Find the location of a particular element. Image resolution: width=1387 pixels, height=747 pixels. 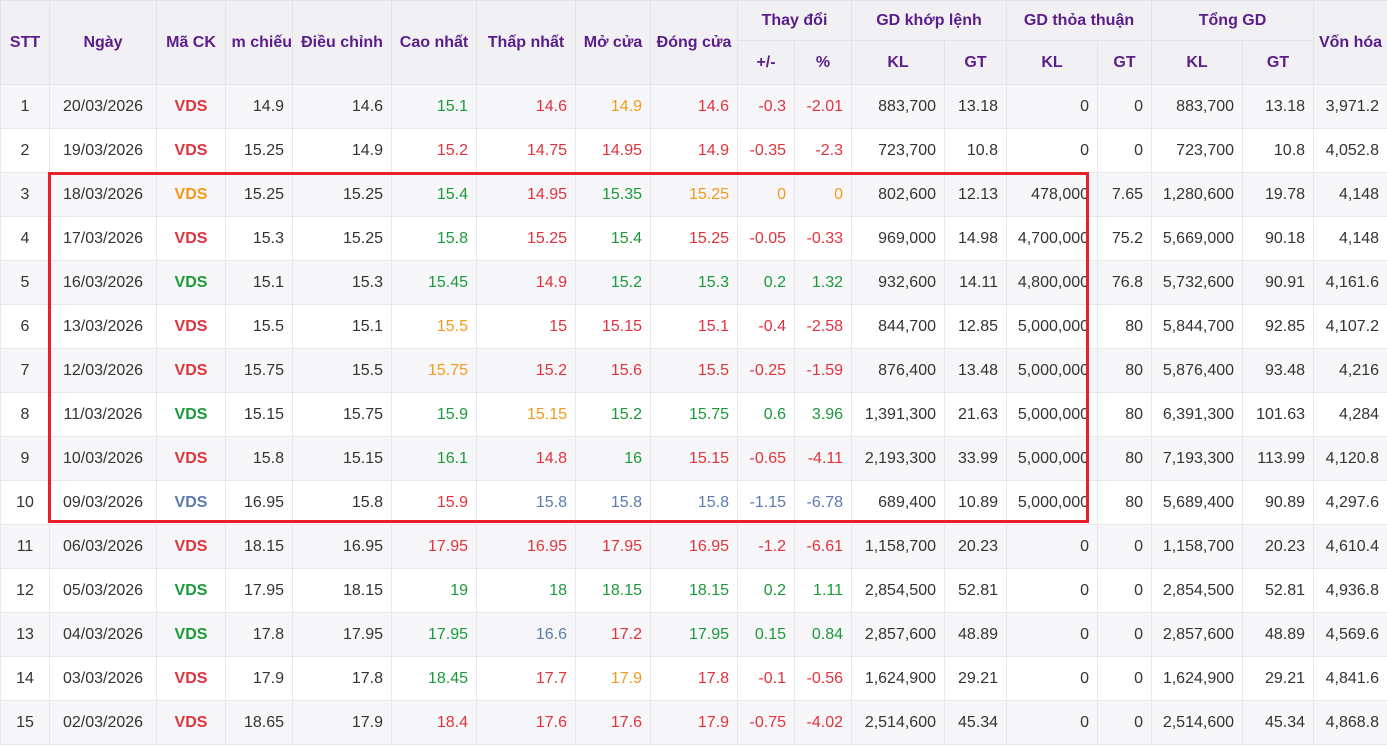

cell-change-abs: 0 is located at coordinates (766, 194).